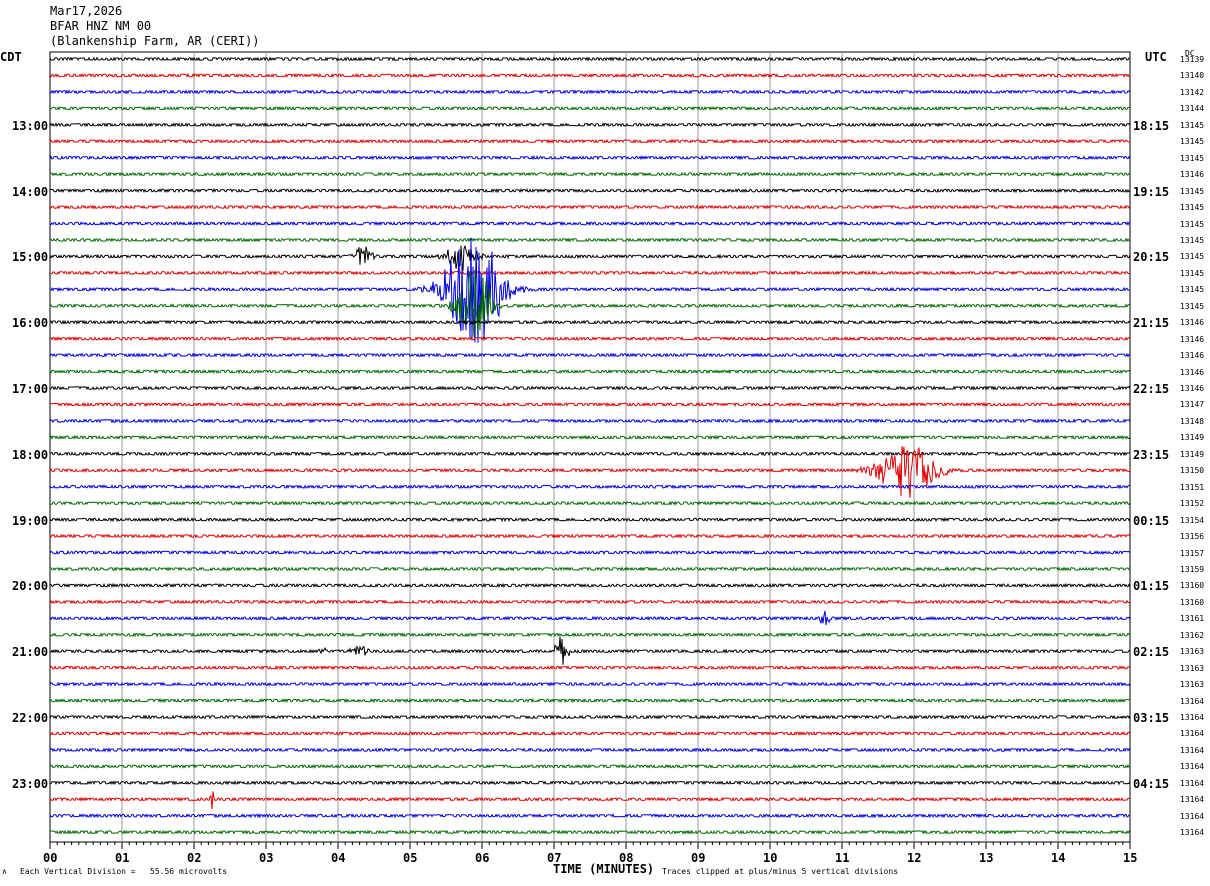 This screenshot has width=1210, height=886. I want to click on right-hour-label: 23:15, so click(1151, 454).